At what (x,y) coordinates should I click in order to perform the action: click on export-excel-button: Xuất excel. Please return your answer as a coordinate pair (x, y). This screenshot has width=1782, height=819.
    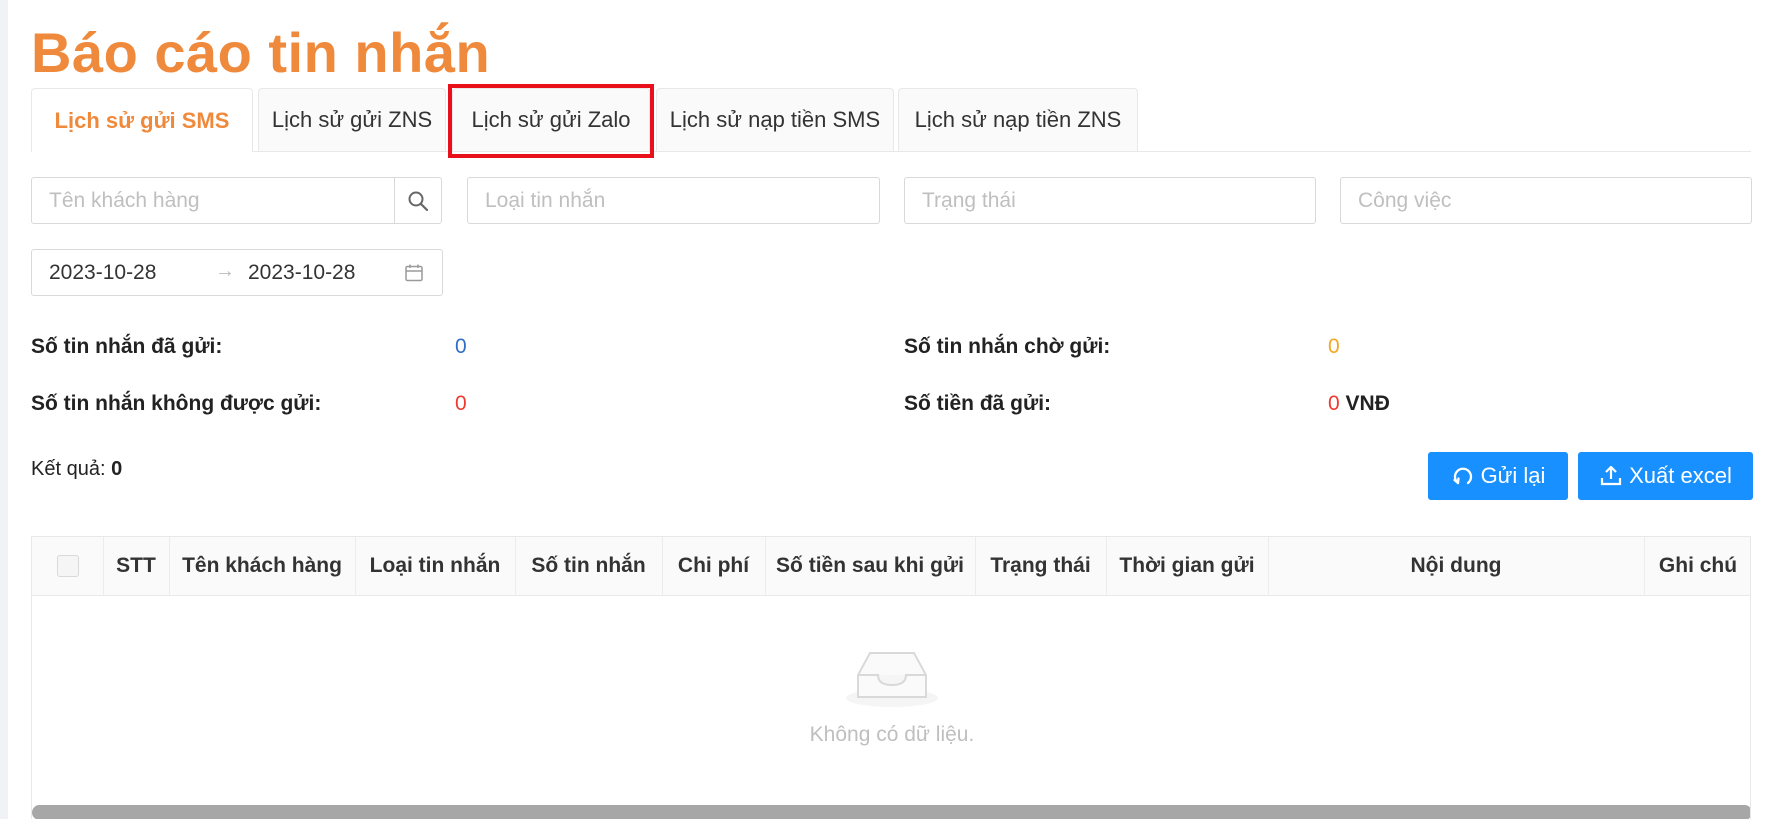
    Looking at the image, I should click on (1665, 476).